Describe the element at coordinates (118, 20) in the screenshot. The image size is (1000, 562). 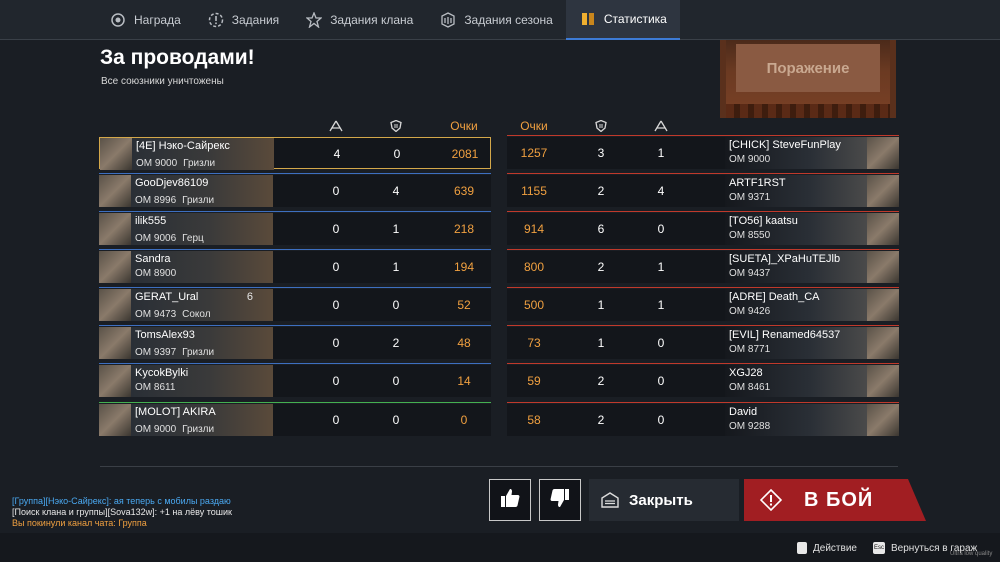
I see `reward-icon` at that location.